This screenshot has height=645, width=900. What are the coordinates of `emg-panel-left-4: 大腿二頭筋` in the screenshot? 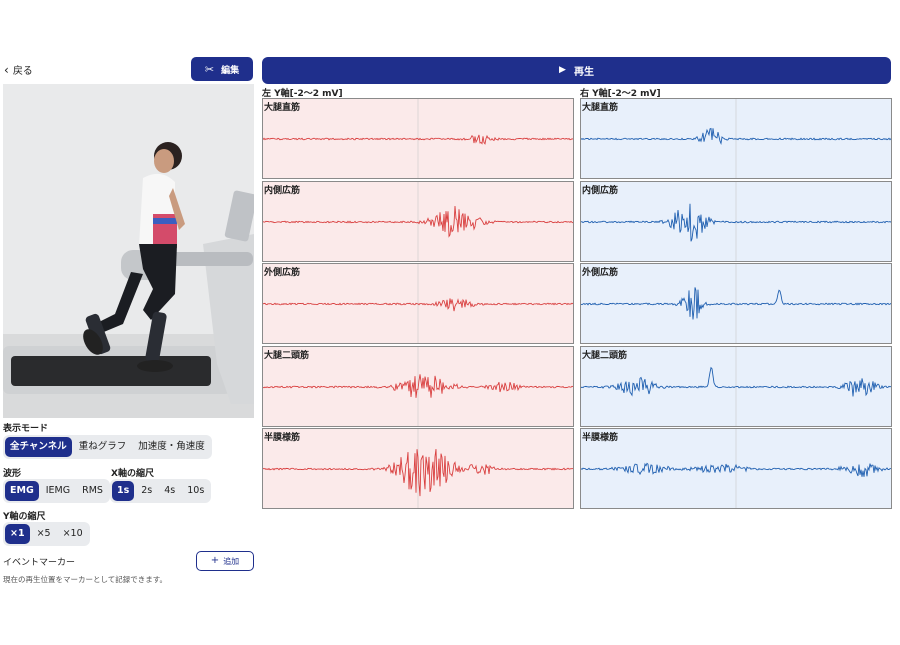 It's located at (418, 386).